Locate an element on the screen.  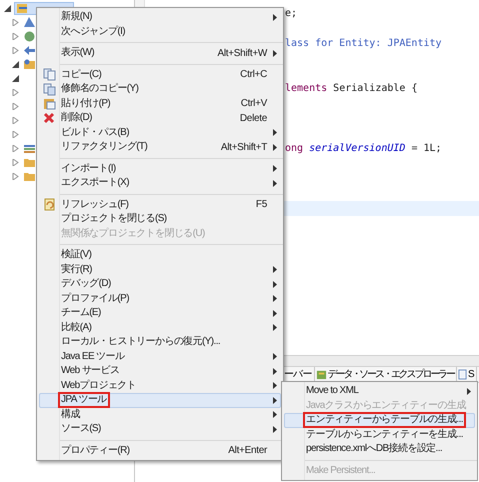
menu-item-label: 検証(V) is located at coordinates (76, 255).